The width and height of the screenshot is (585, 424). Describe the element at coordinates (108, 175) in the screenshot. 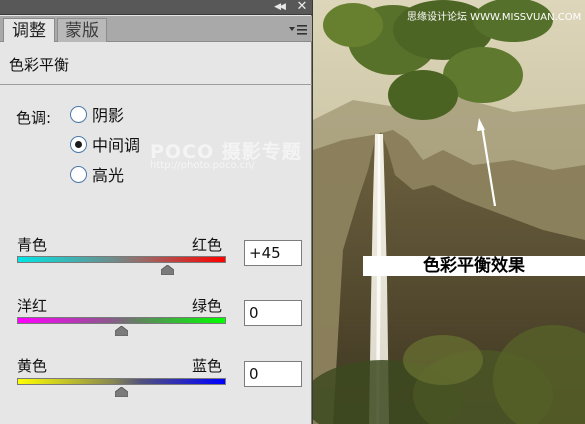

I see `radio-label: 高光` at that location.